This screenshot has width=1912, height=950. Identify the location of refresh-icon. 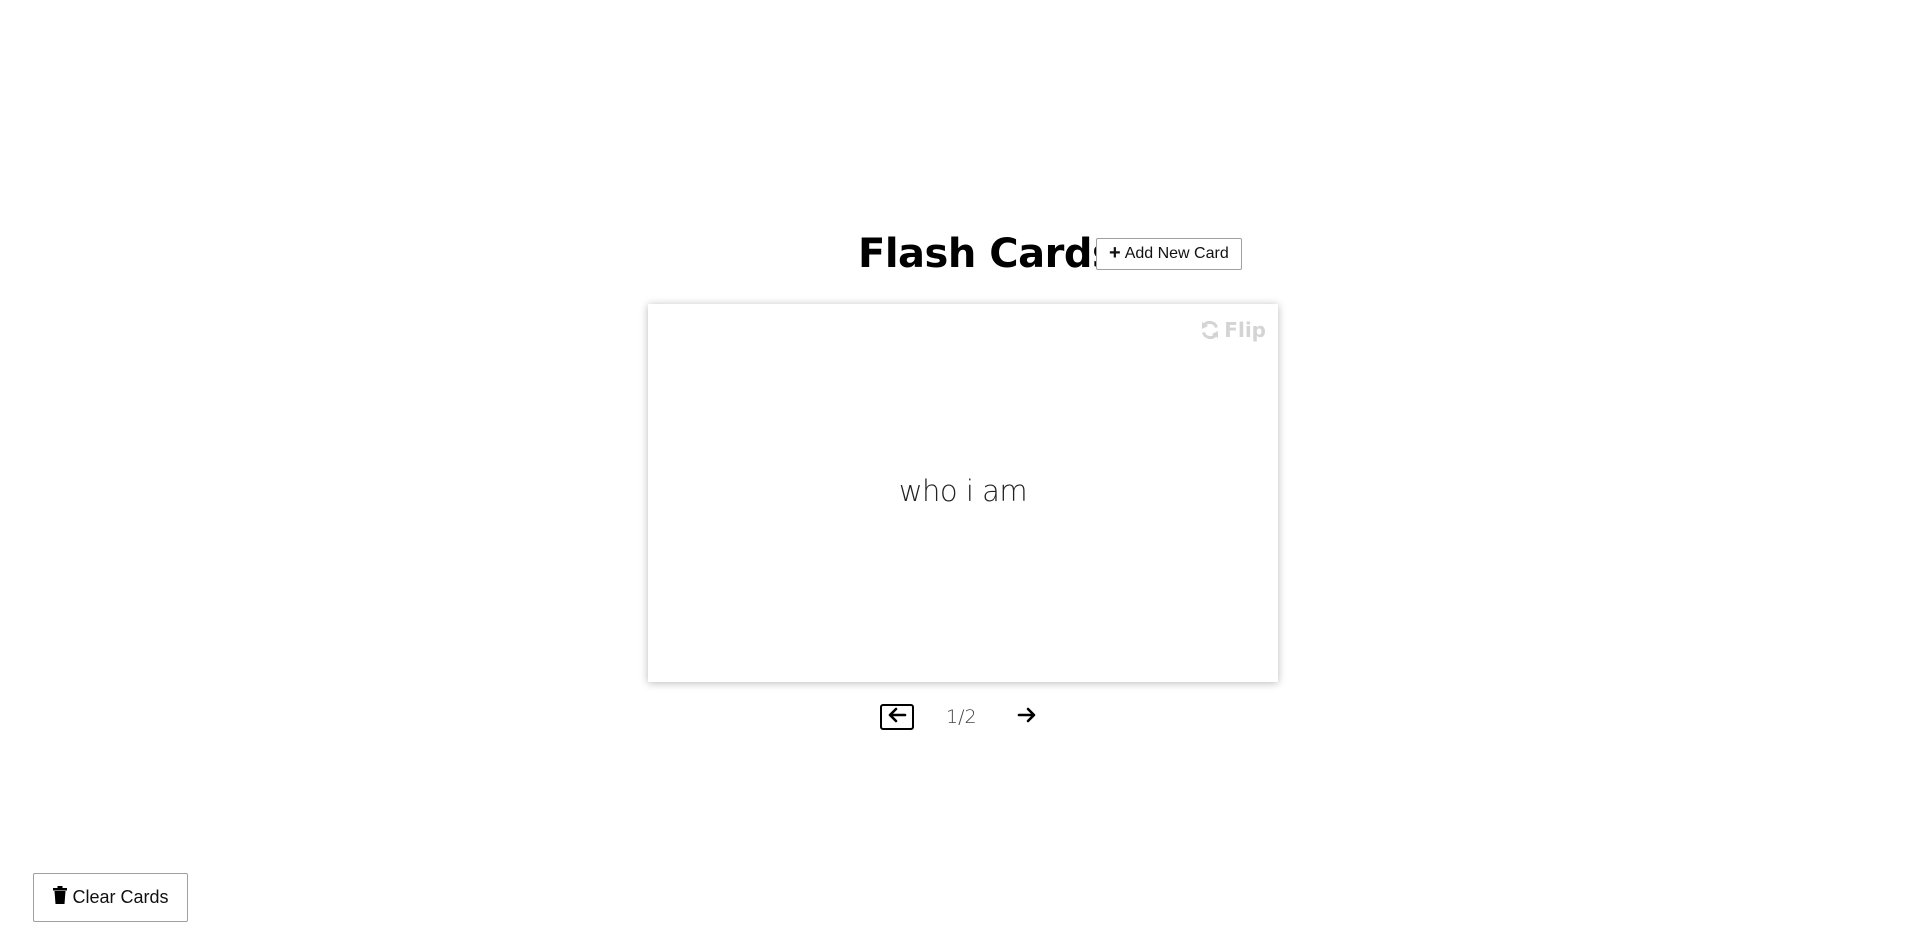
(1210, 330).